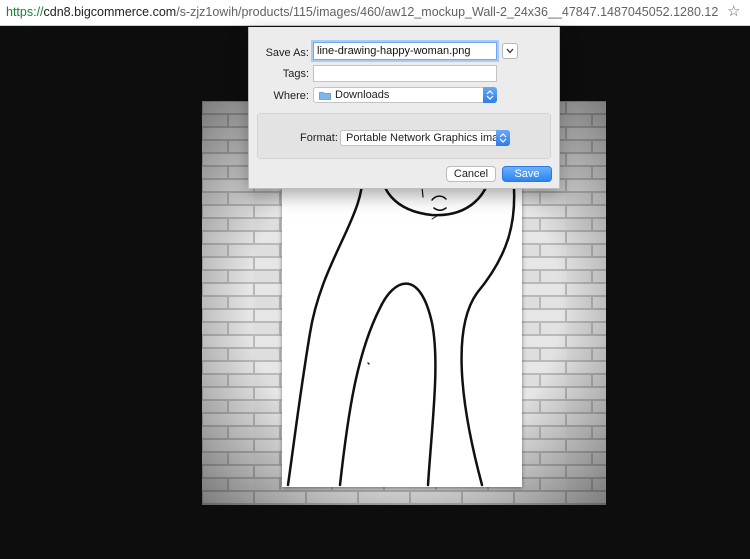 This screenshot has width=750, height=559. Describe the element at coordinates (362, 95) in the screenshot. I see `where-value: Downloads` at that location.